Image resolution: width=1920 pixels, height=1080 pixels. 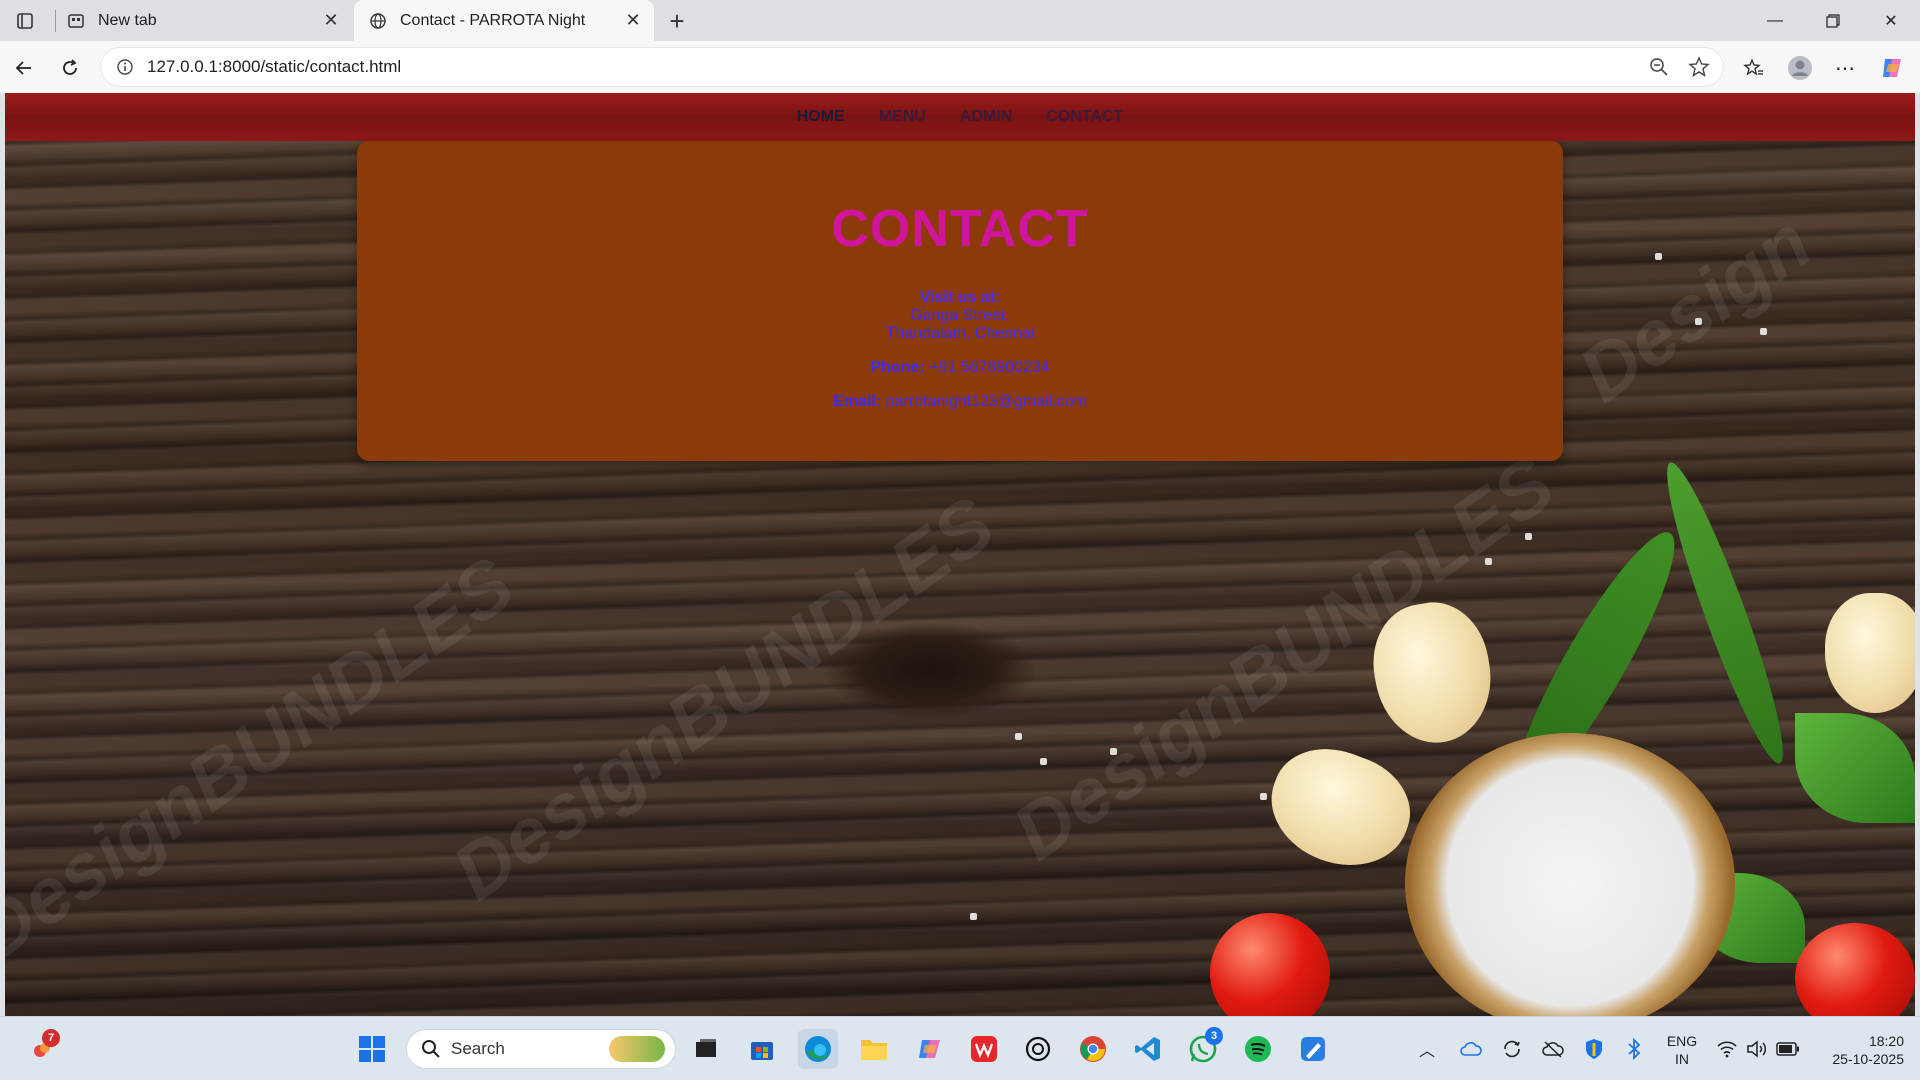 I want to click on avatar-icon, so click(x=1800, y=68).